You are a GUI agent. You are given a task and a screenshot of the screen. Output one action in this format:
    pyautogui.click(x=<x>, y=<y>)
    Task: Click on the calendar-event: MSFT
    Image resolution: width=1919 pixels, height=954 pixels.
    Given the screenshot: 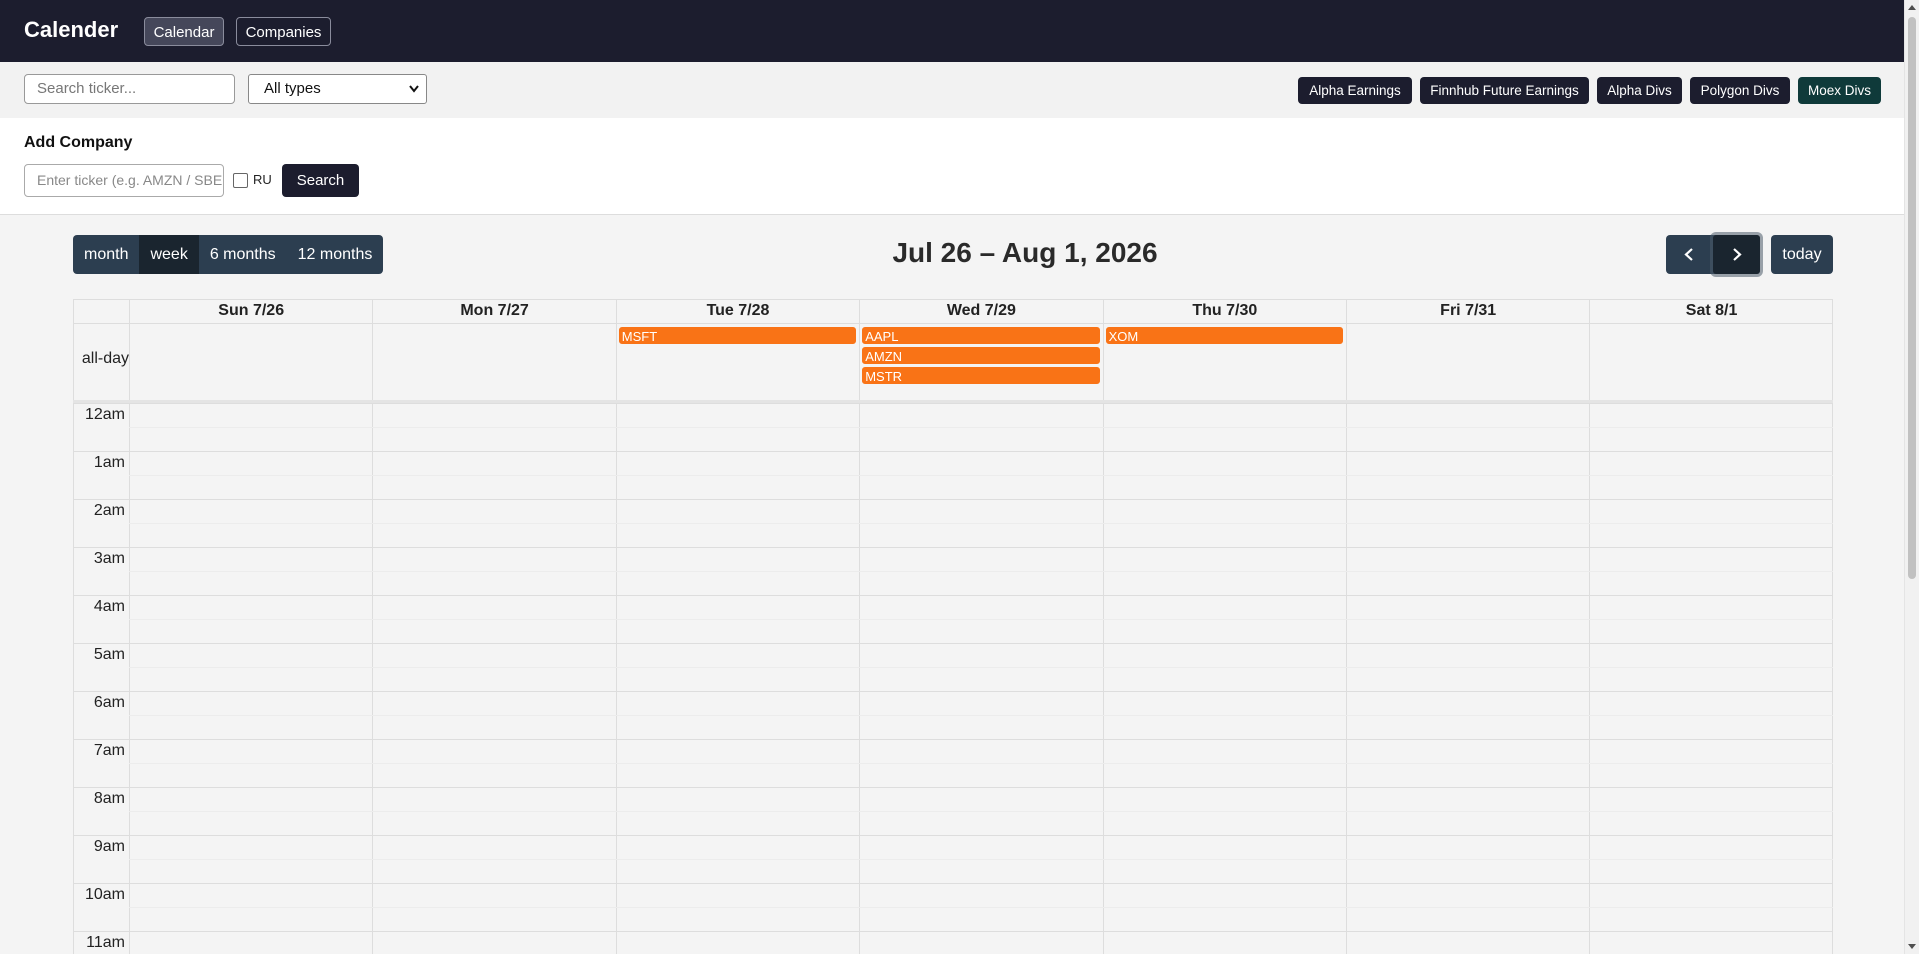 What is the action you would take?
    pyautogui.click(x=737, y=335)
    